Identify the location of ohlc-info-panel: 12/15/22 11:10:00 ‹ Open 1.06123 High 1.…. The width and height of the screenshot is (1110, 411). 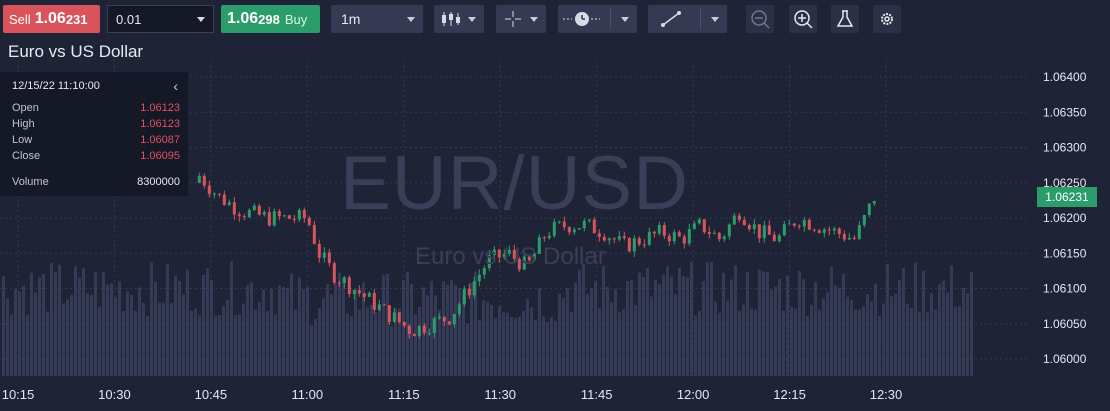
(94, 134).